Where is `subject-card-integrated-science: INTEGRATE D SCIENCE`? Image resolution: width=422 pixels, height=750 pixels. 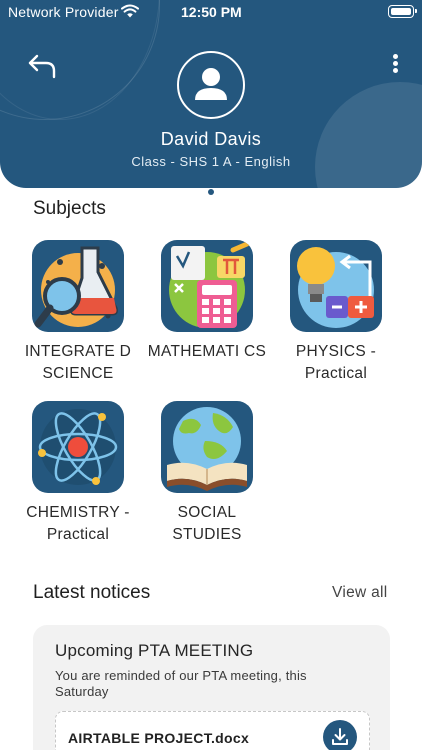 subject-card-integrated-science: INTEGRATE D SCIENCE is located at coordinates (78, 312).